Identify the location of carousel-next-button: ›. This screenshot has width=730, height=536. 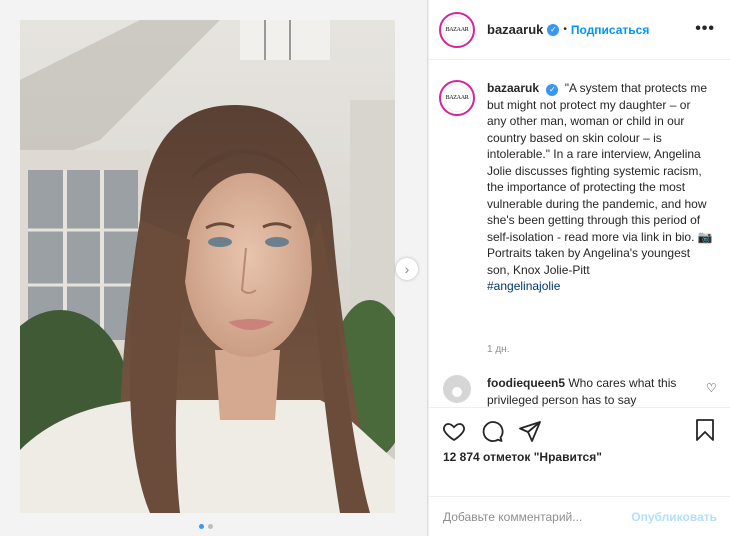
(407, 269).